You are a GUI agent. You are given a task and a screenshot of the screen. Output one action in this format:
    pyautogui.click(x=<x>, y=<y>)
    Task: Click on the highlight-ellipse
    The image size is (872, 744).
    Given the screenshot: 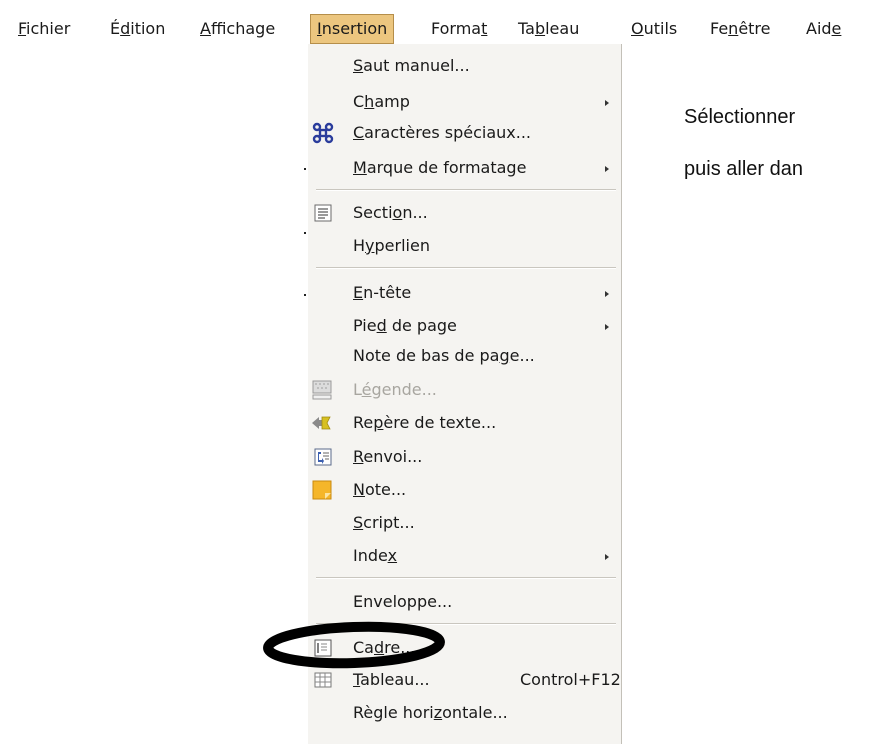 What is the action you would take?
    pyautogui.click(x=354, y=645)
    